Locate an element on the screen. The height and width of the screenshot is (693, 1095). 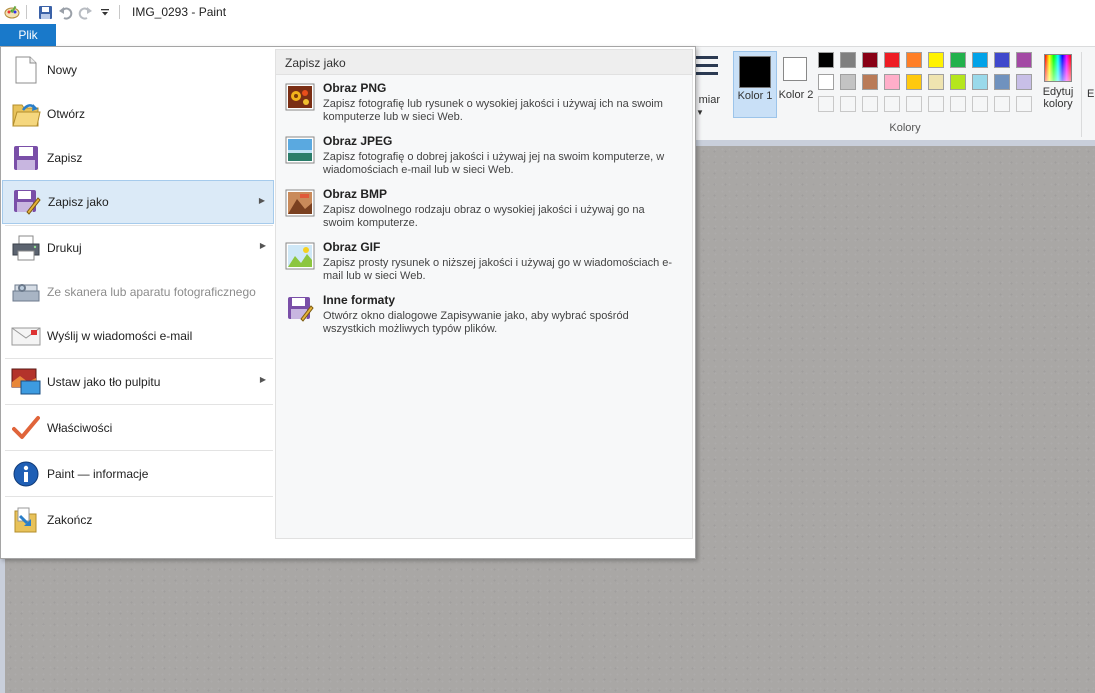
window-title: IMG_0293 - Paint is located at coordinates (179, 12).